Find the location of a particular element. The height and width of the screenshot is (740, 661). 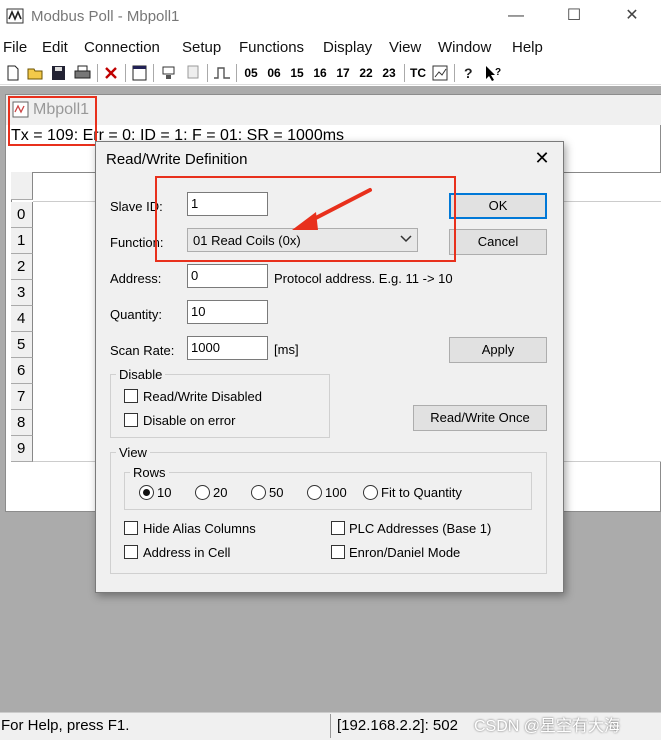

connect-icon is located at coordinates (169, 73).